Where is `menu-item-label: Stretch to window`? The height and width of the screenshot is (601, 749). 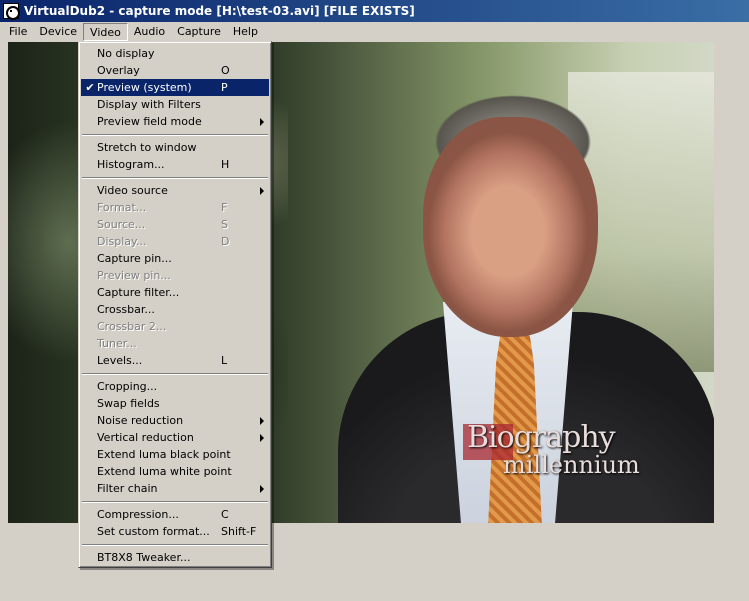
menu-item-label: Stretch to window is located at coordinates (147, 147).